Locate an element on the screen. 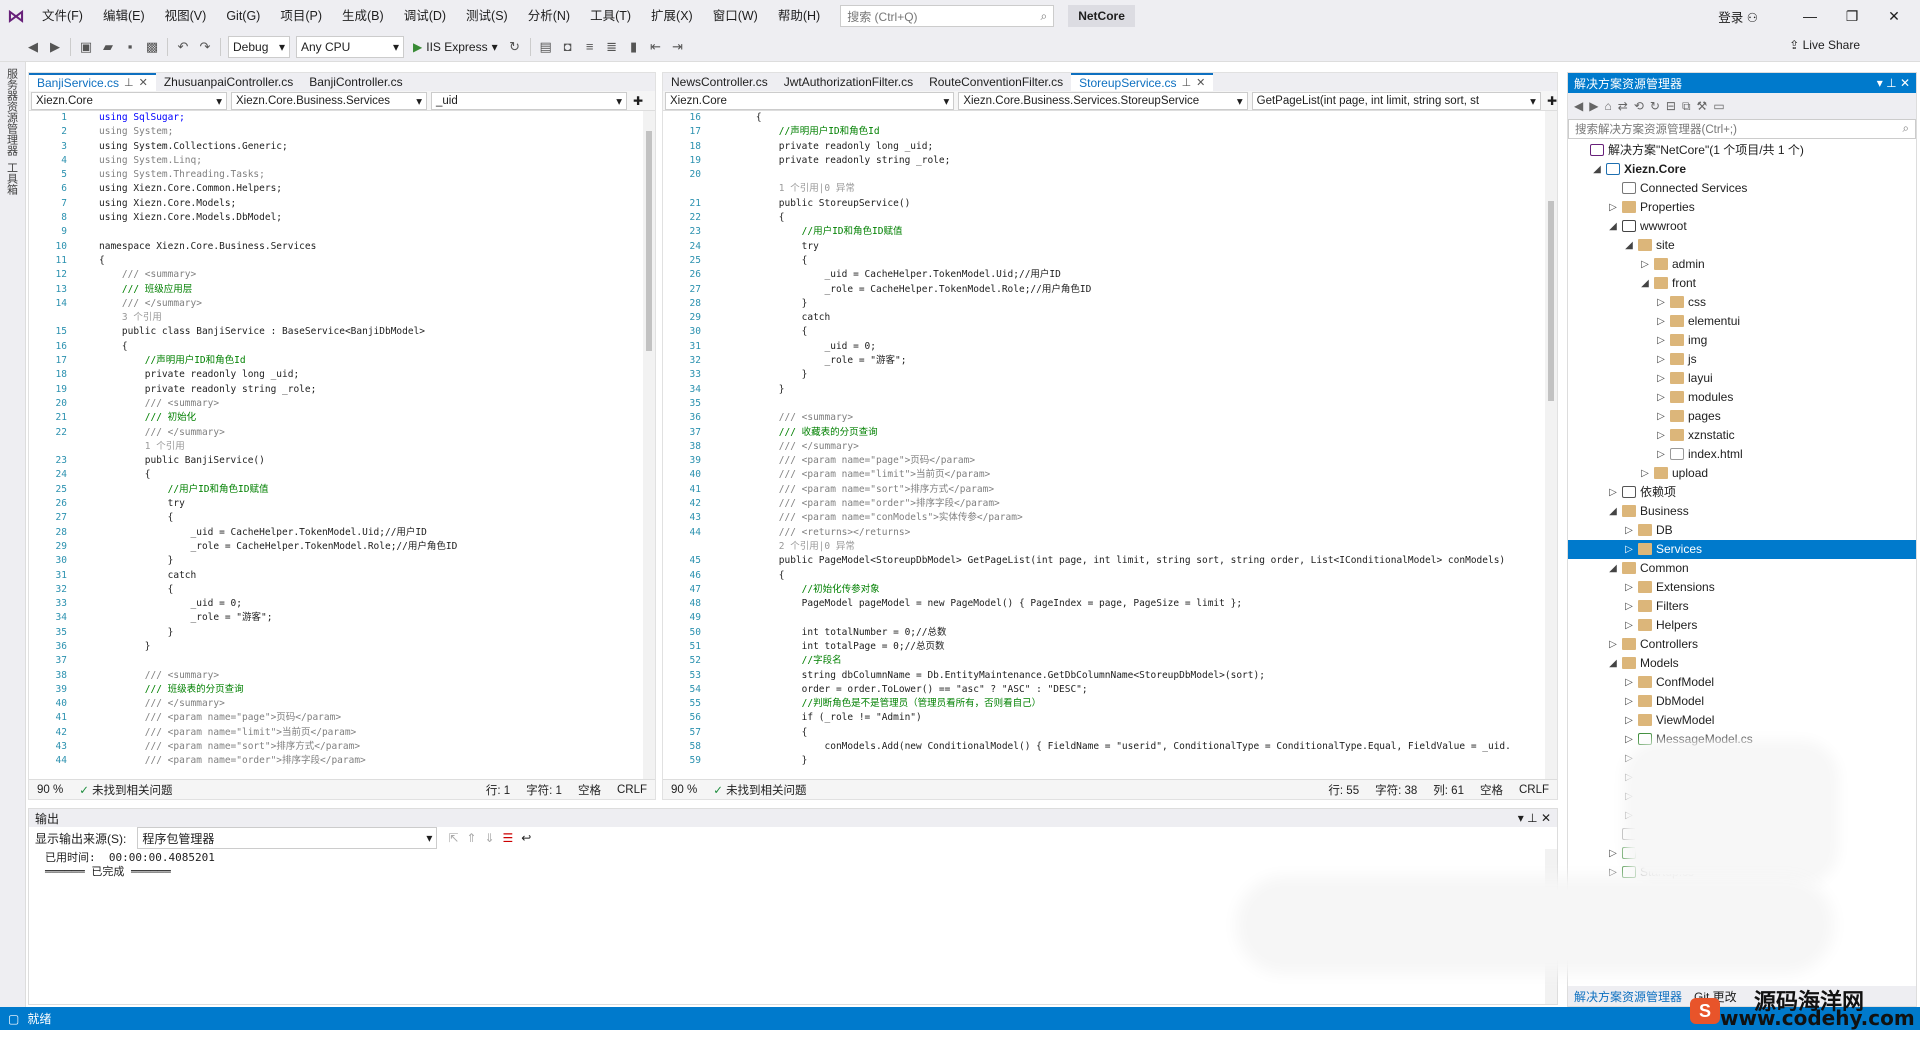  tree-item: ◢ Business is located at coordinates (1742, 511).